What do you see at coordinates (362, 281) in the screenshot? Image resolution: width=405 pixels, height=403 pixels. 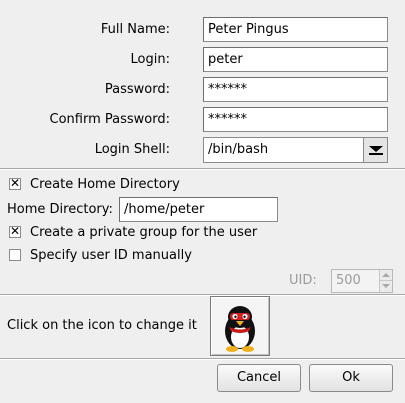 I see `uid-spinbox: 500` at bounding box center [362, 281].